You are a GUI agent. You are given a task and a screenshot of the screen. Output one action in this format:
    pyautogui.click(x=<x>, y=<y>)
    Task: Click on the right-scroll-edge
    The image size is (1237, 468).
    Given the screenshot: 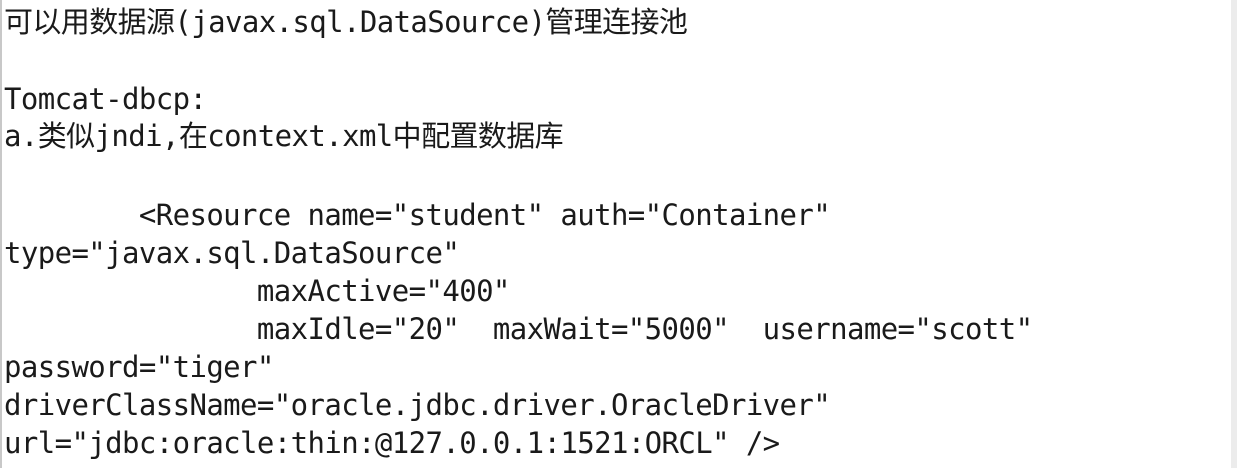 What is the action you would take?
    pyautogui.click(x=1234, y=234)
    